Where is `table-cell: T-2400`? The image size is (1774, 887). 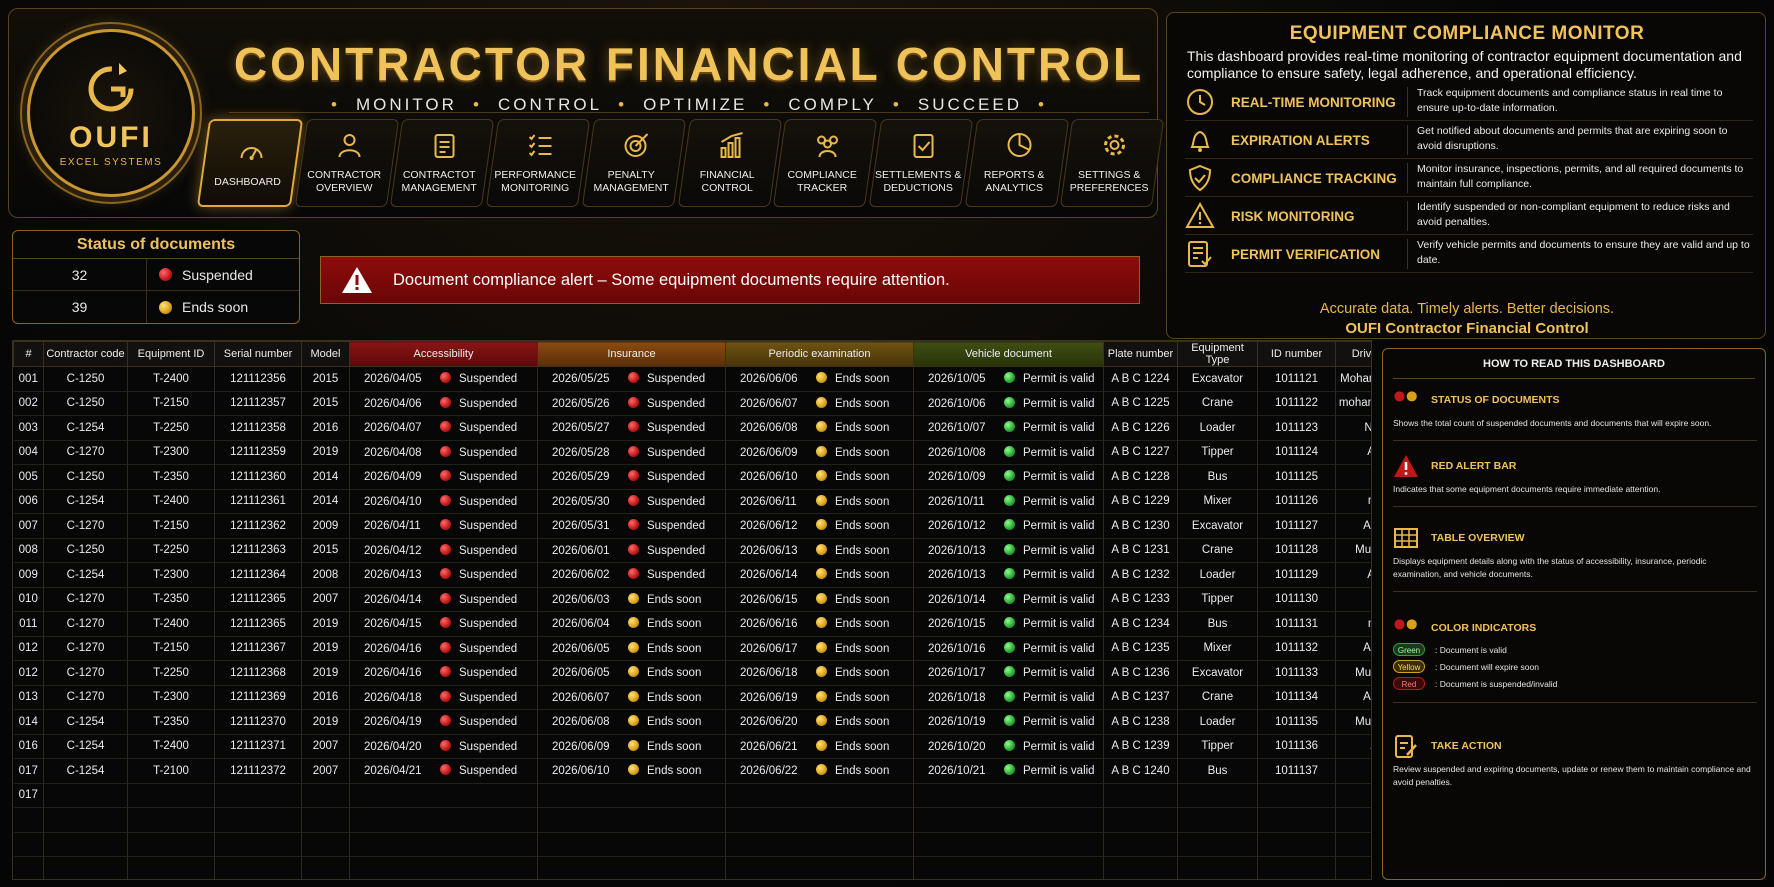
table-cell: T-2400 is located at coordinates (171, 746).